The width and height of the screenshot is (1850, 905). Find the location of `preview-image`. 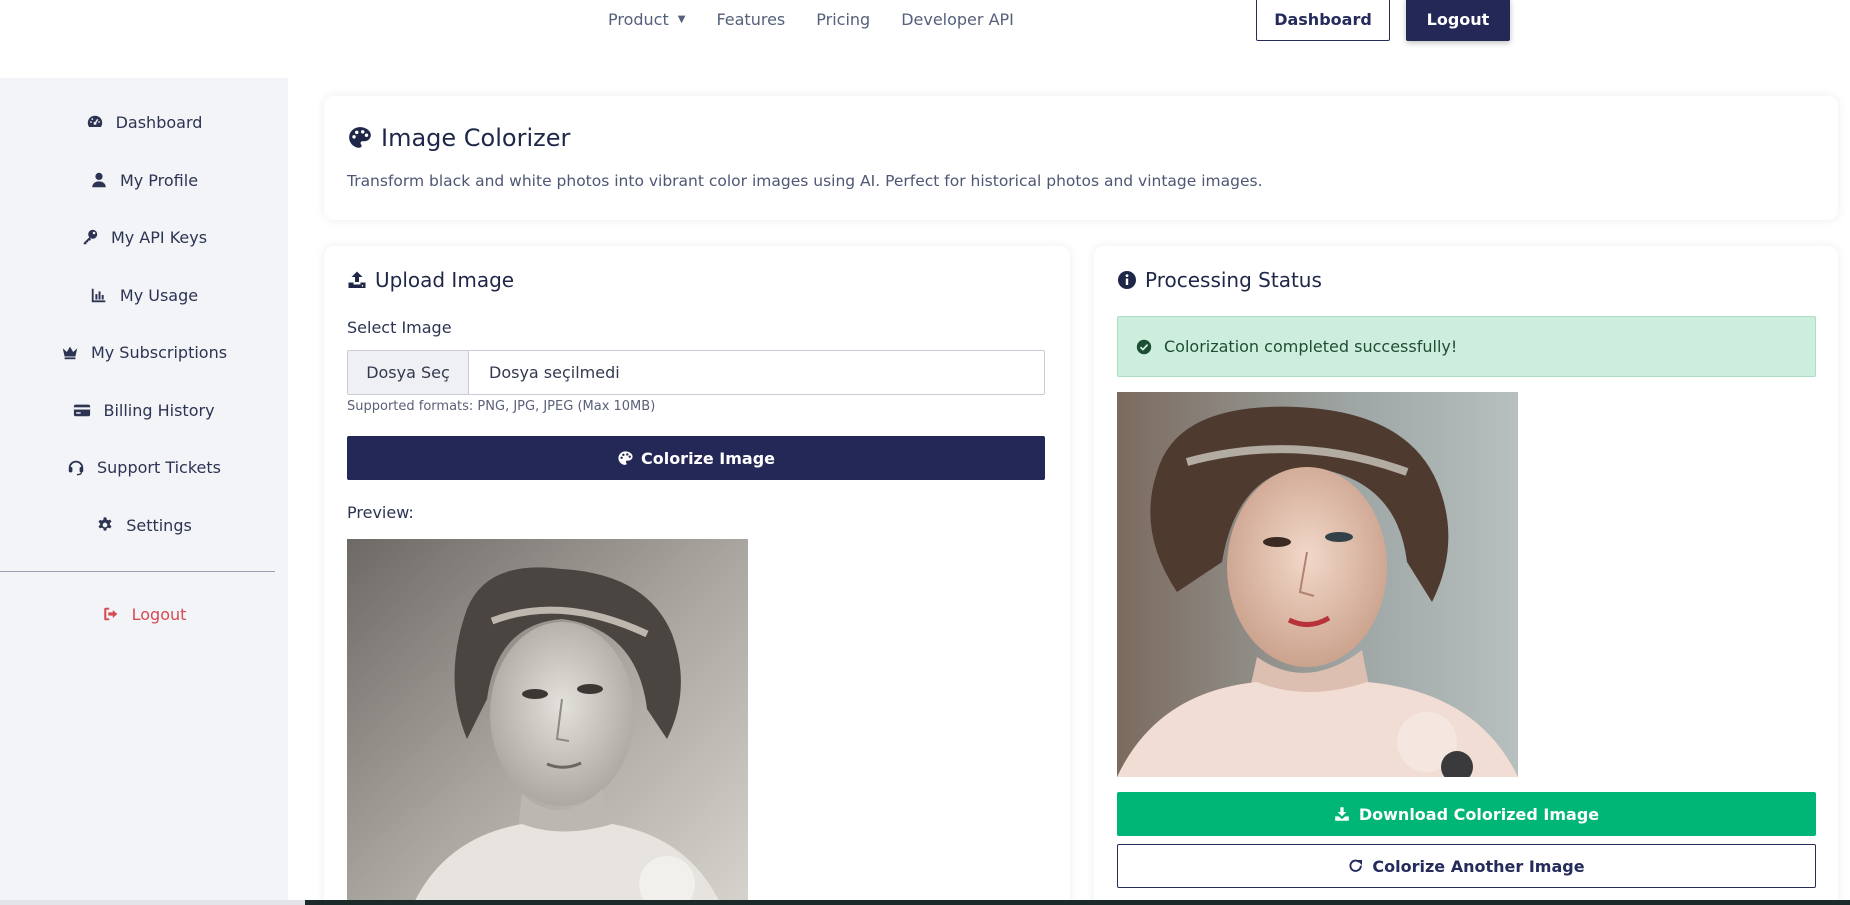

preview-image is located at coordinates (547, 722).